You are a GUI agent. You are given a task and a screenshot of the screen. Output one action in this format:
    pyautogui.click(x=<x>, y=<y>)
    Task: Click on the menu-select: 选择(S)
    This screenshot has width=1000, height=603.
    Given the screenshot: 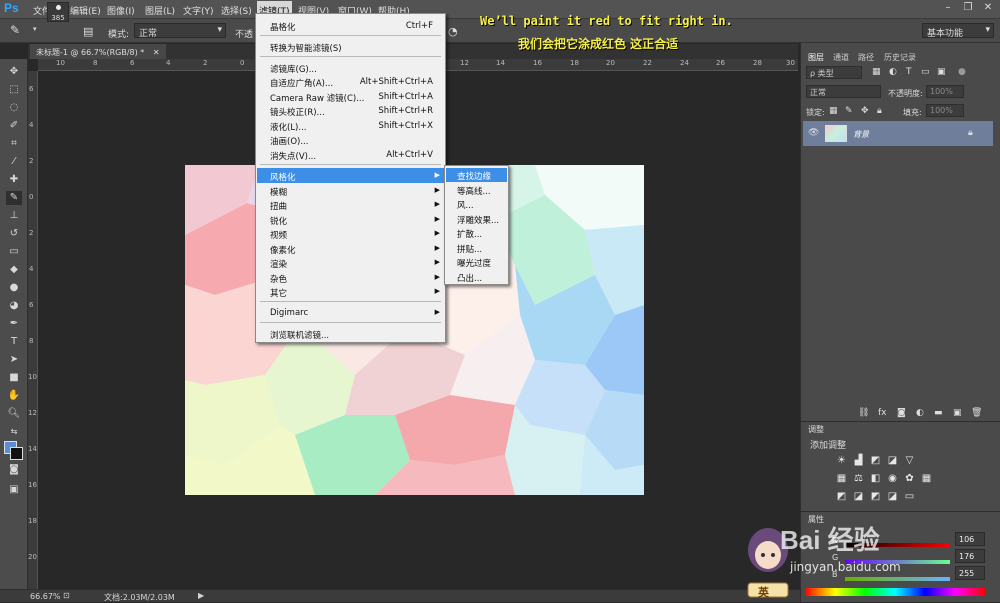 What is the action you would take?
    pyautogui.click(x=236, y=10)
    